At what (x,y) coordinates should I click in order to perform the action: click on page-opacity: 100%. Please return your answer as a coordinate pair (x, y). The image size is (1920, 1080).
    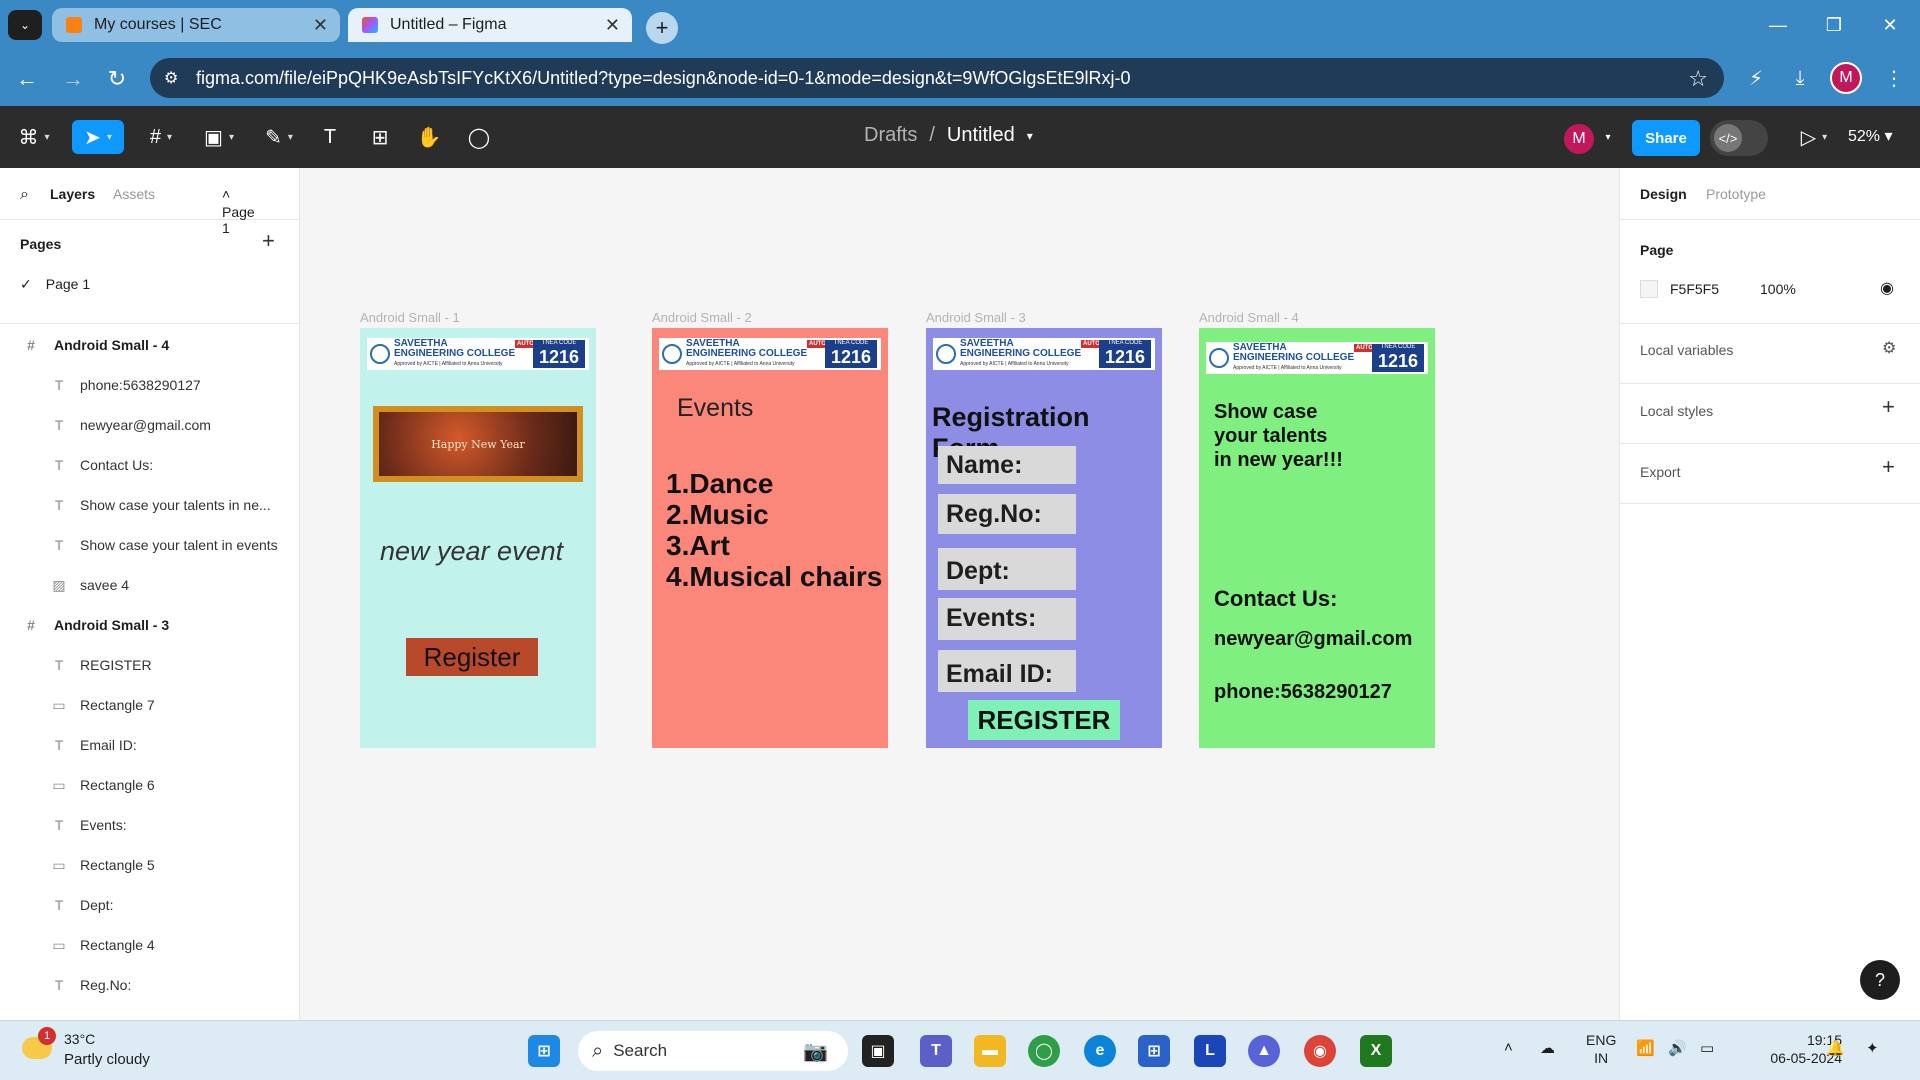
    Looking at the image, I should click on (1778, 289).